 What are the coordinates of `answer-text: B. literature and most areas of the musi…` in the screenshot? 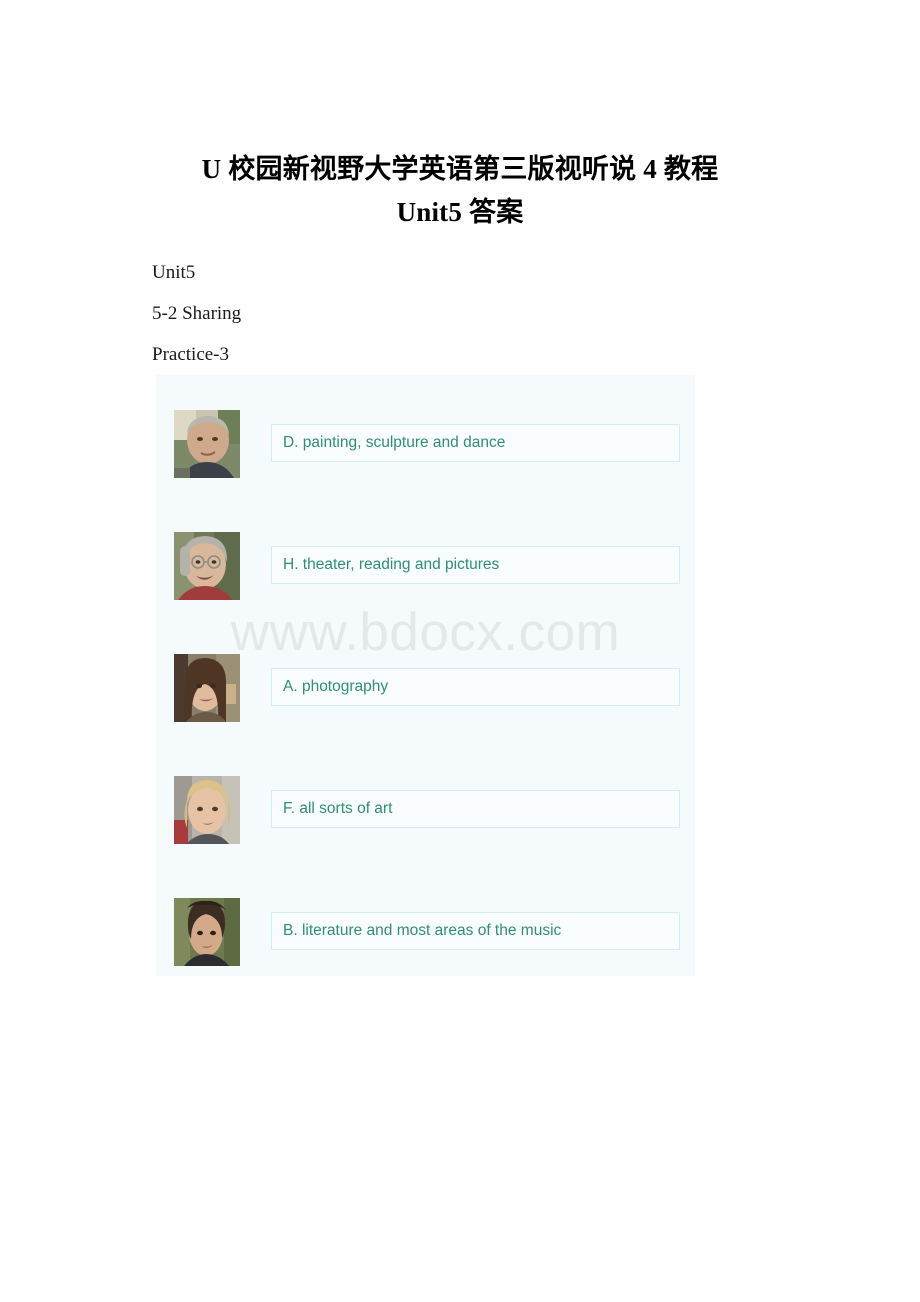 It's located at (422, 930).